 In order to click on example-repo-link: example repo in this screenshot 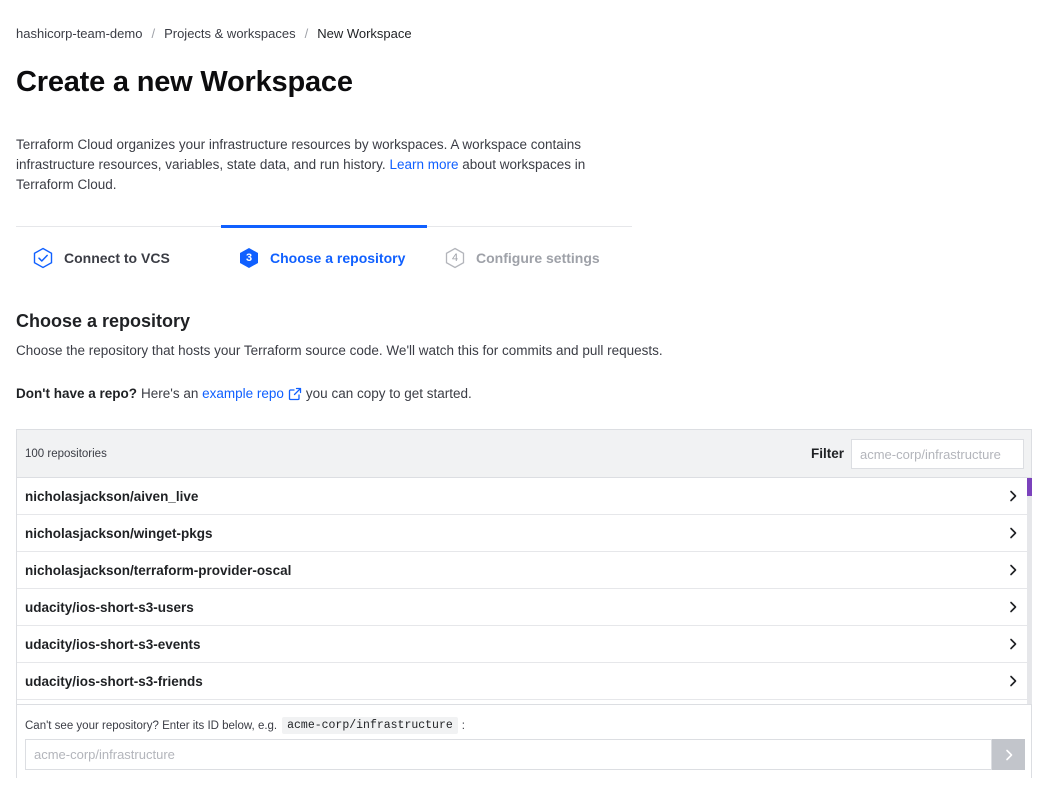, I will do `click(243, 393)`.